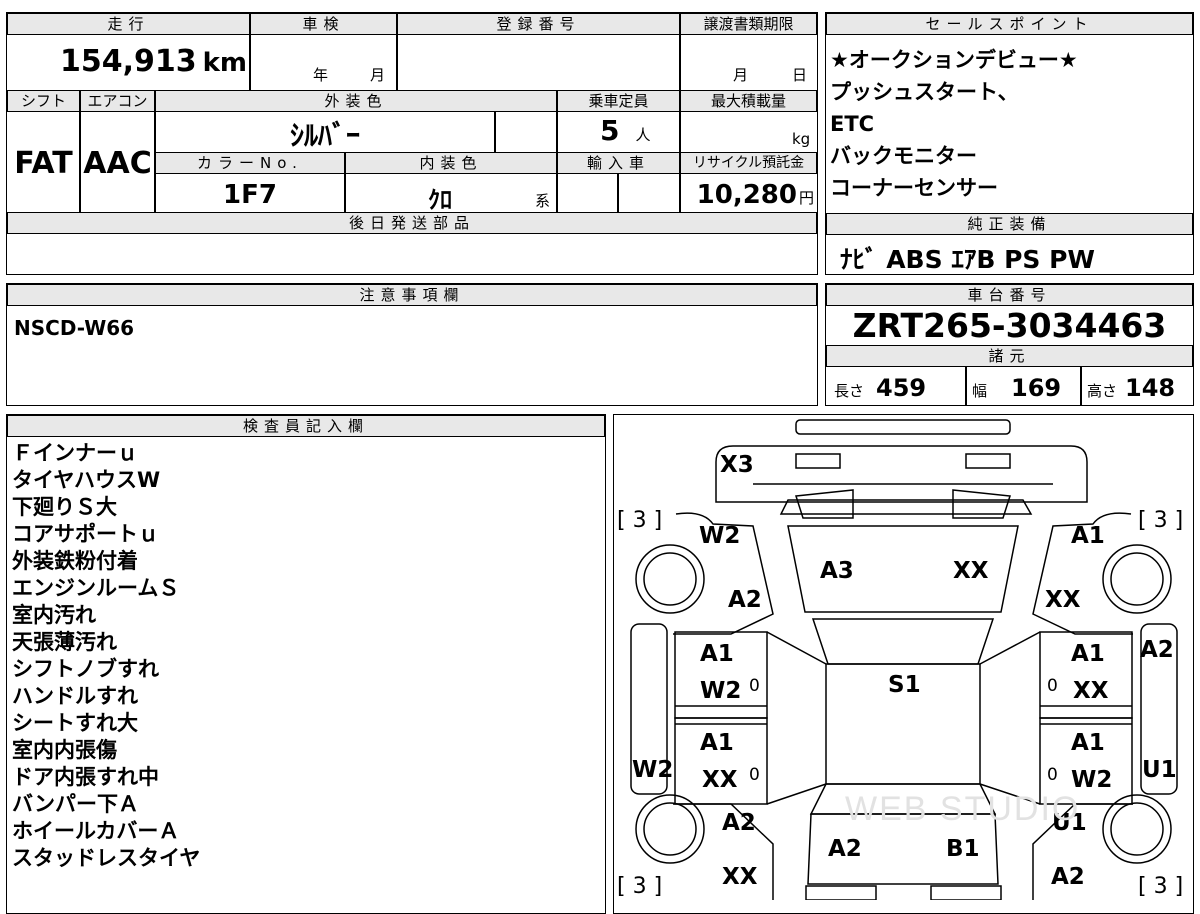 This screenshot has width=1200, height=914. I want to click on tire-mark-rear-left: [ 3 ], so click(640, 886).